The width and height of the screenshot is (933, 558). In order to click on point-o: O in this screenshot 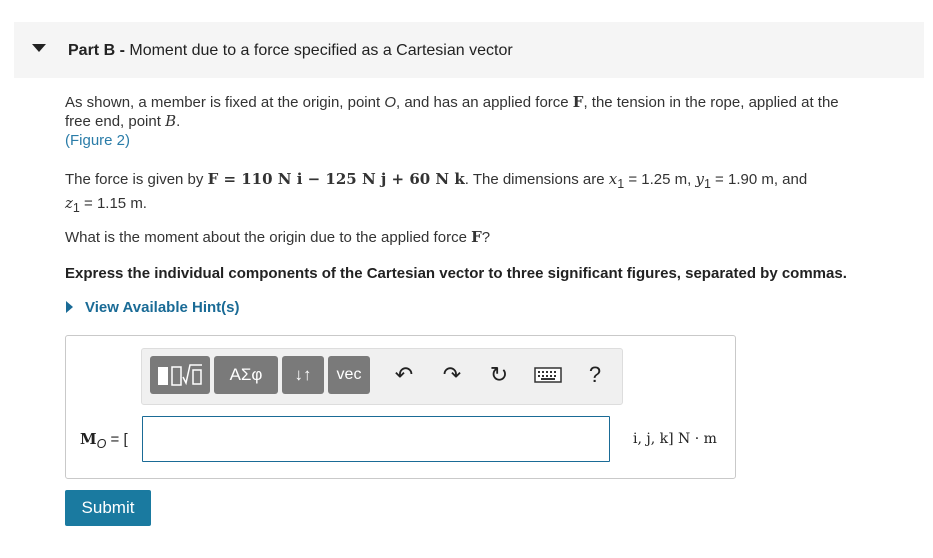, I will do `click(390, 102)`.